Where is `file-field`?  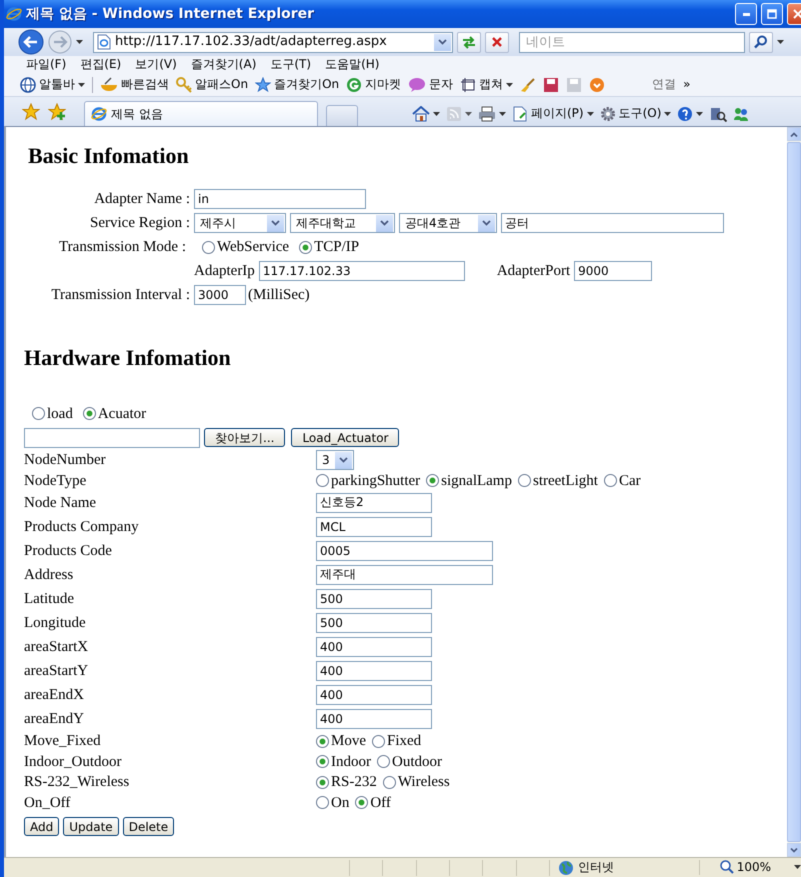
file-field is located at coordinates (112, 438).